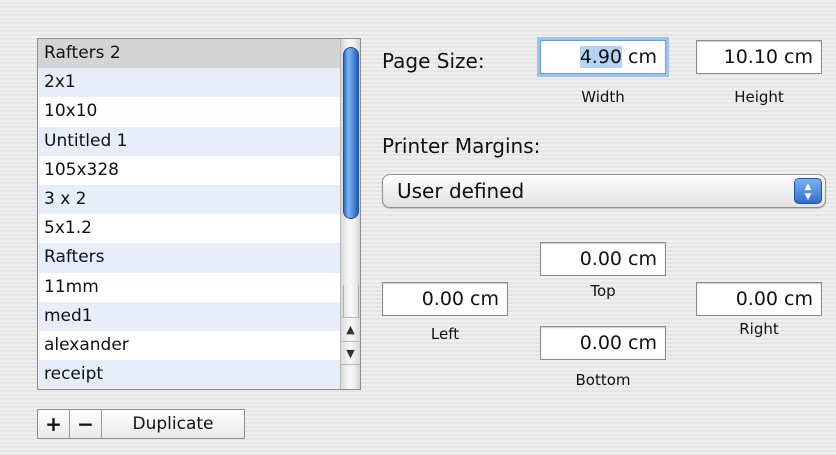  I want to click on margin-bottom-field: 0.00 cm, so click(603, 343).